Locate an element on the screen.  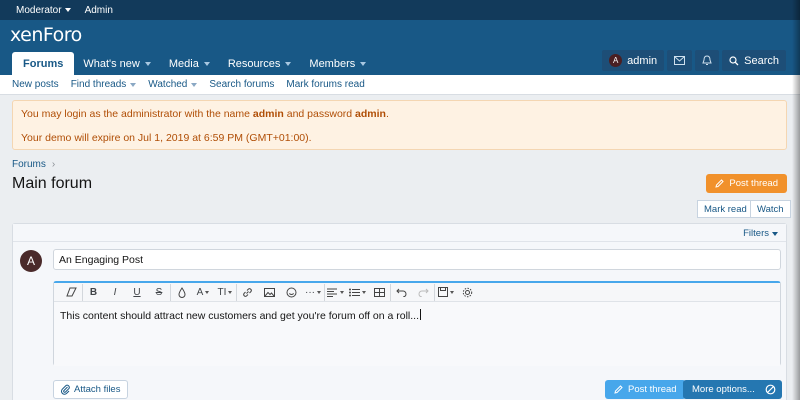
text-color-button is located at coordinates (181, 292).